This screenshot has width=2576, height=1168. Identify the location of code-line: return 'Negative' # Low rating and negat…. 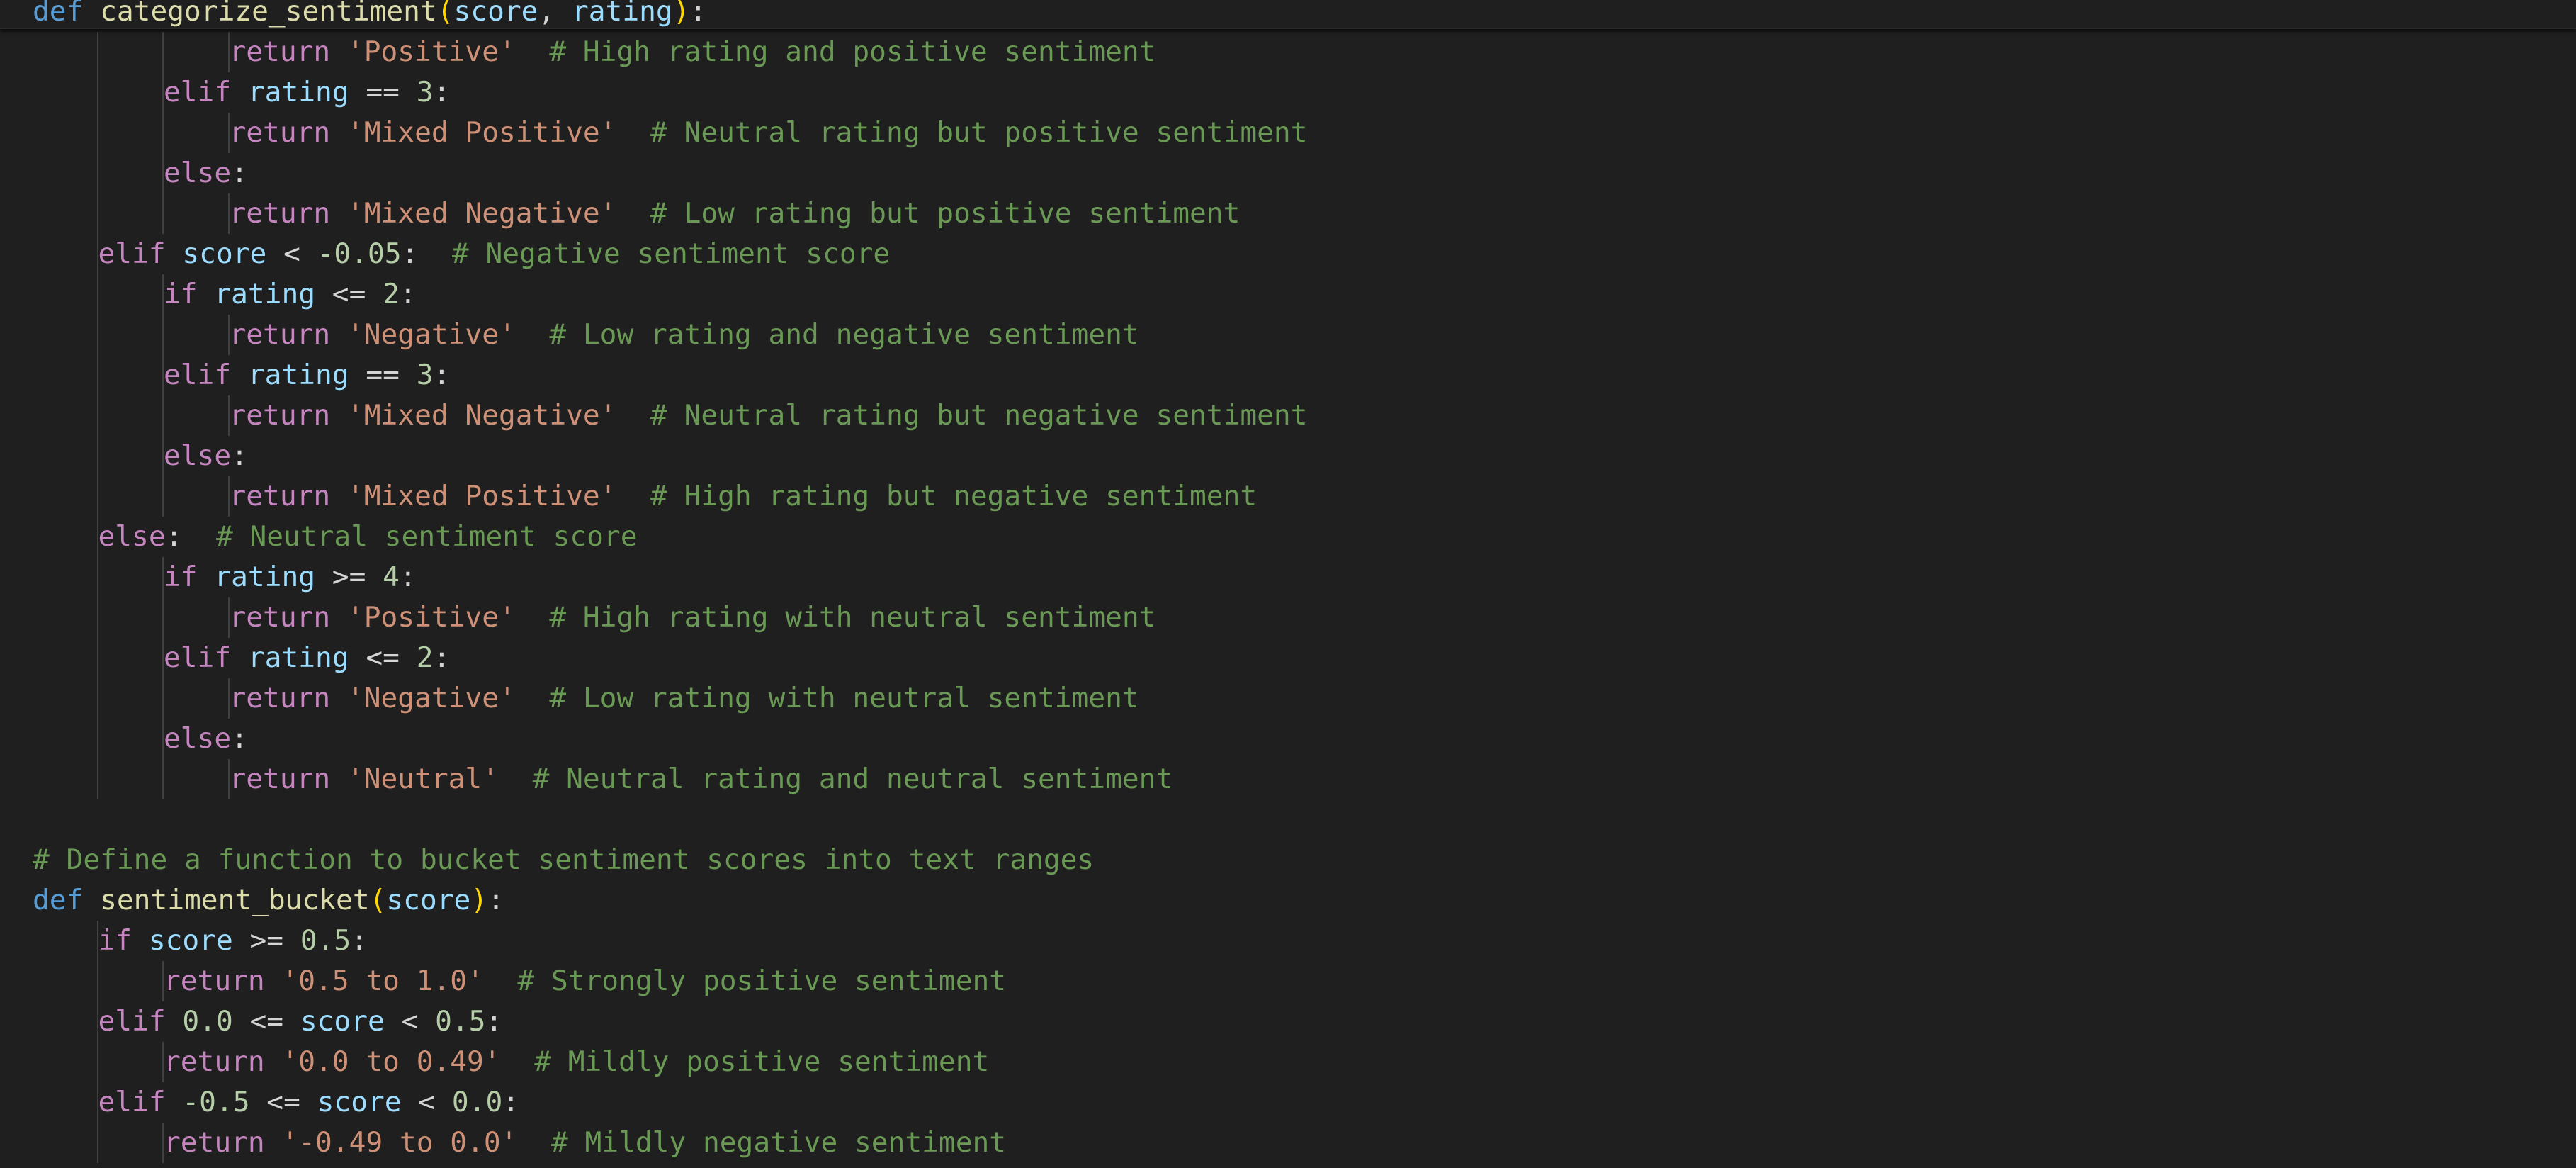
(1288, 335).